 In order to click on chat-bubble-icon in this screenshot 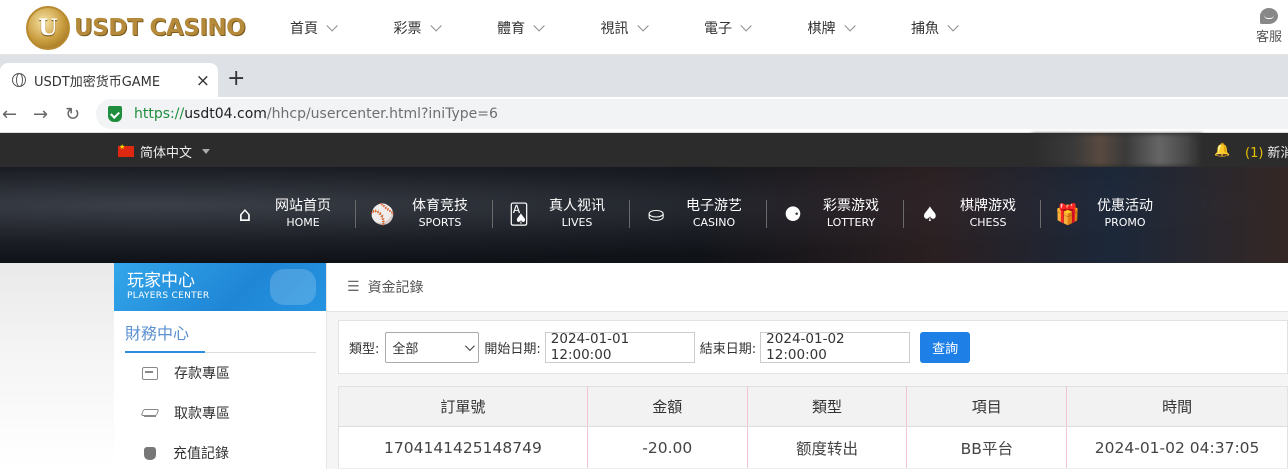, I will do `click(1269, 16)`.